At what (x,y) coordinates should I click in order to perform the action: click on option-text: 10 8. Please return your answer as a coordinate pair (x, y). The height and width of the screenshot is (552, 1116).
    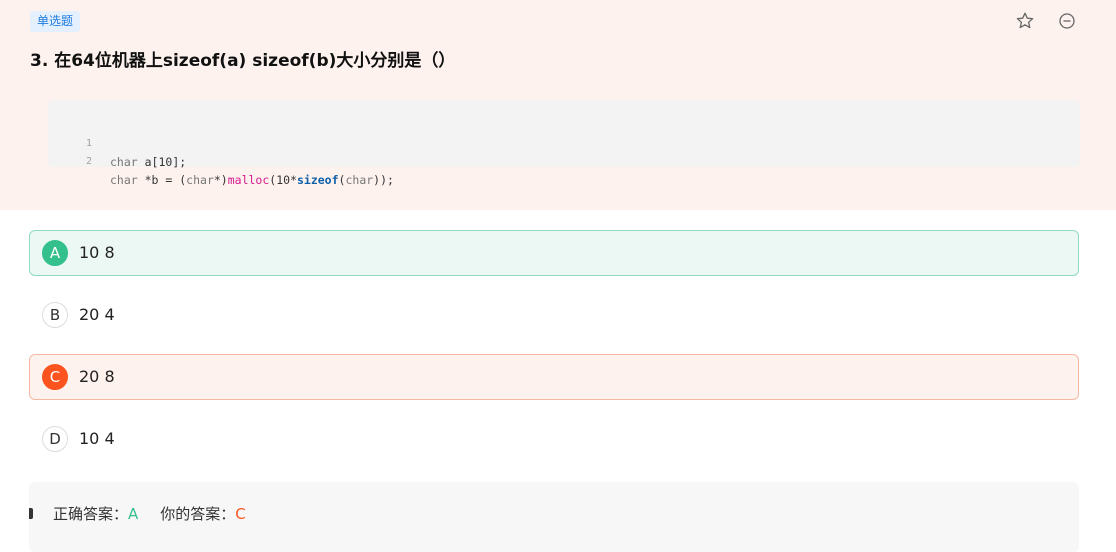
    Looking at the image, I should click on (97, 252).